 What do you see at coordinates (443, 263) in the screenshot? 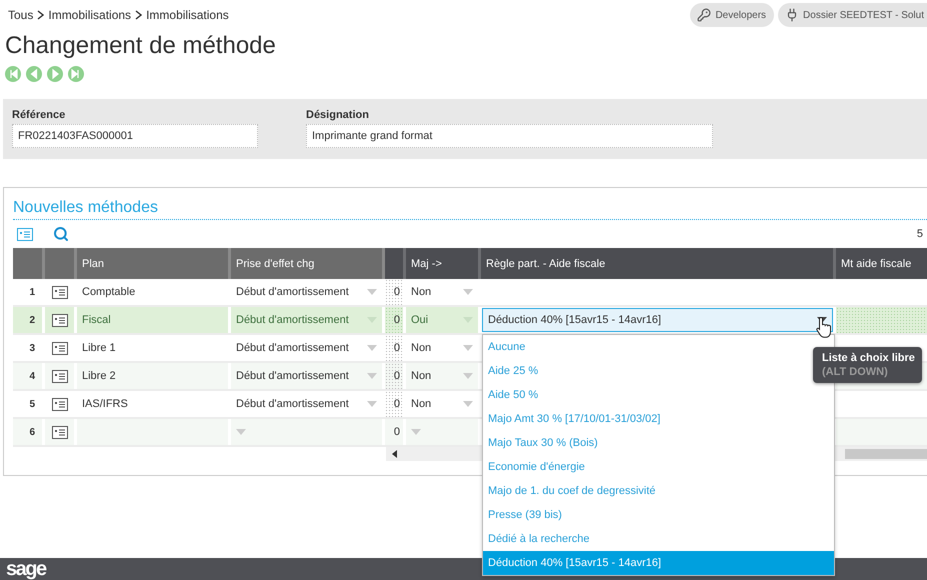
I see `column-header: Maj ->` at bounding box center [443, 263].